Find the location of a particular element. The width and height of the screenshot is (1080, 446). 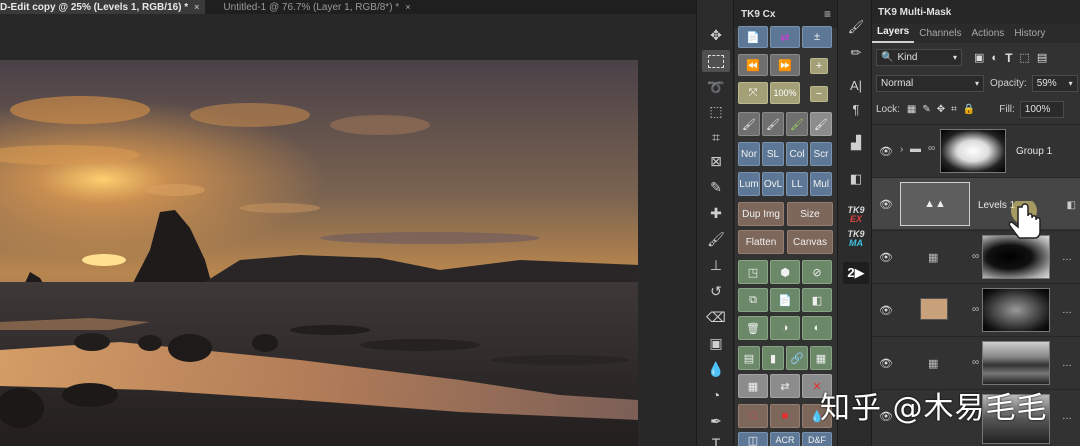

link-icon: 🔗 is located at coordinates (797, 358).